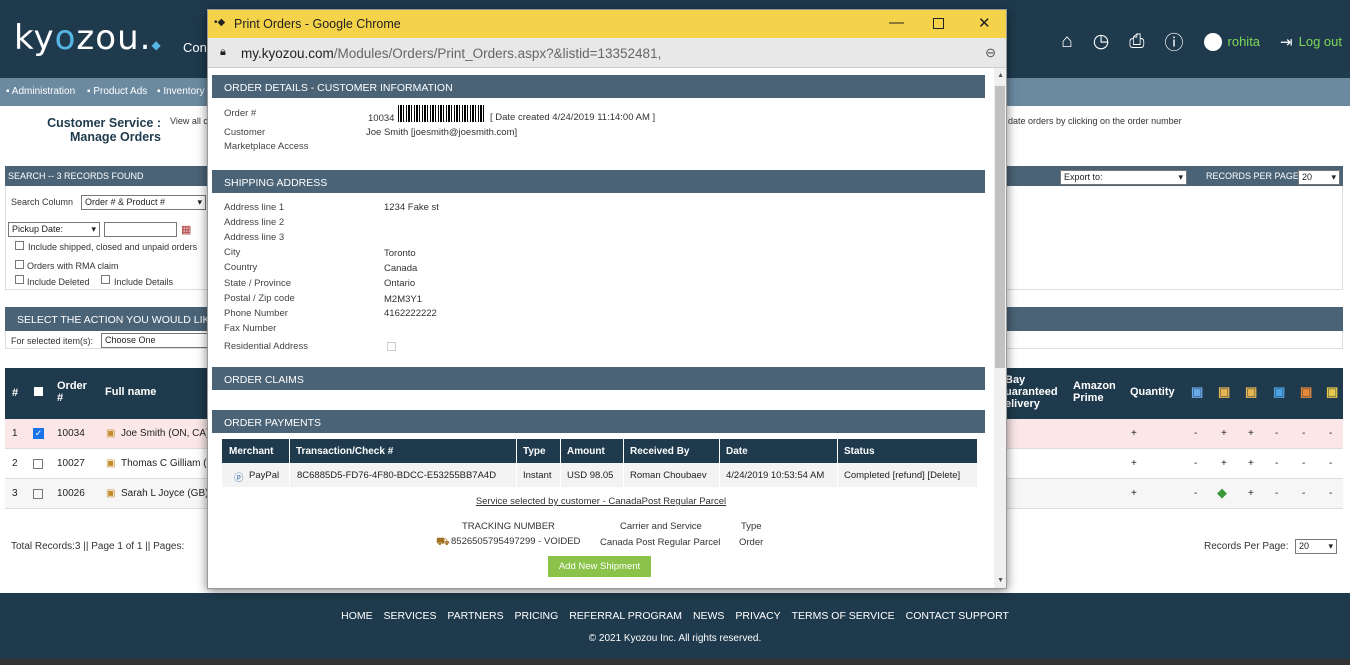 The height and width of the screenshot is (665, 1350). Describe the element at coordinates (1212, 41) in the screenshot. I see `avatar` at that location.